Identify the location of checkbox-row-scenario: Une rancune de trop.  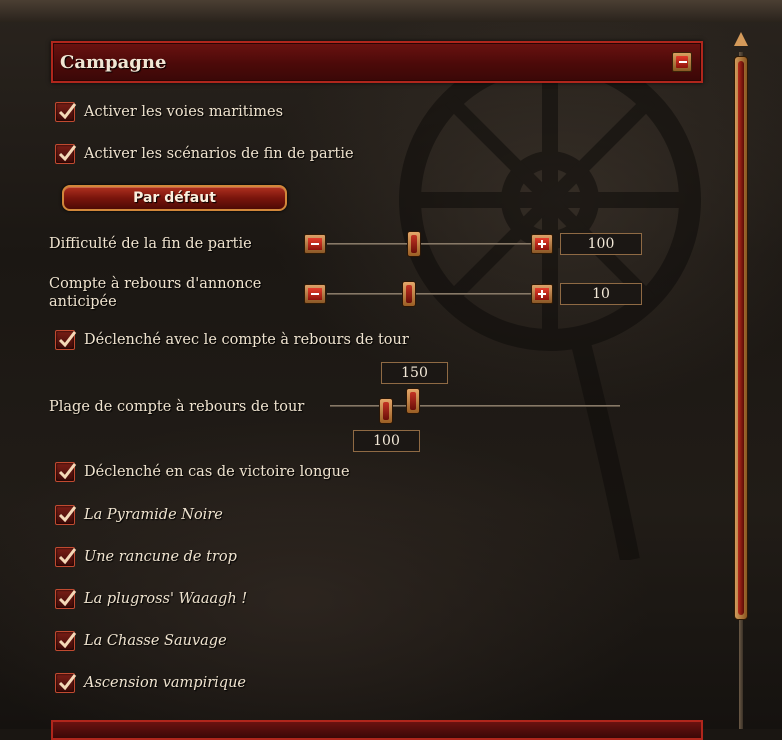
(146, 557).